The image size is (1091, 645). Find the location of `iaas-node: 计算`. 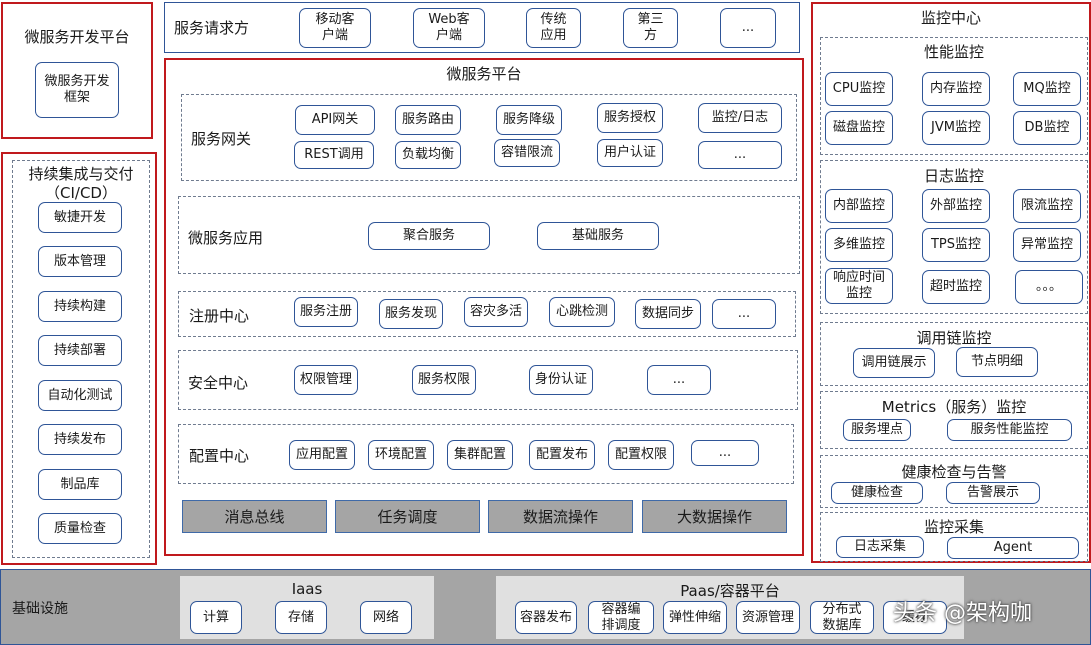

iaas-node: 计算 is located at coordinates (216, 617).